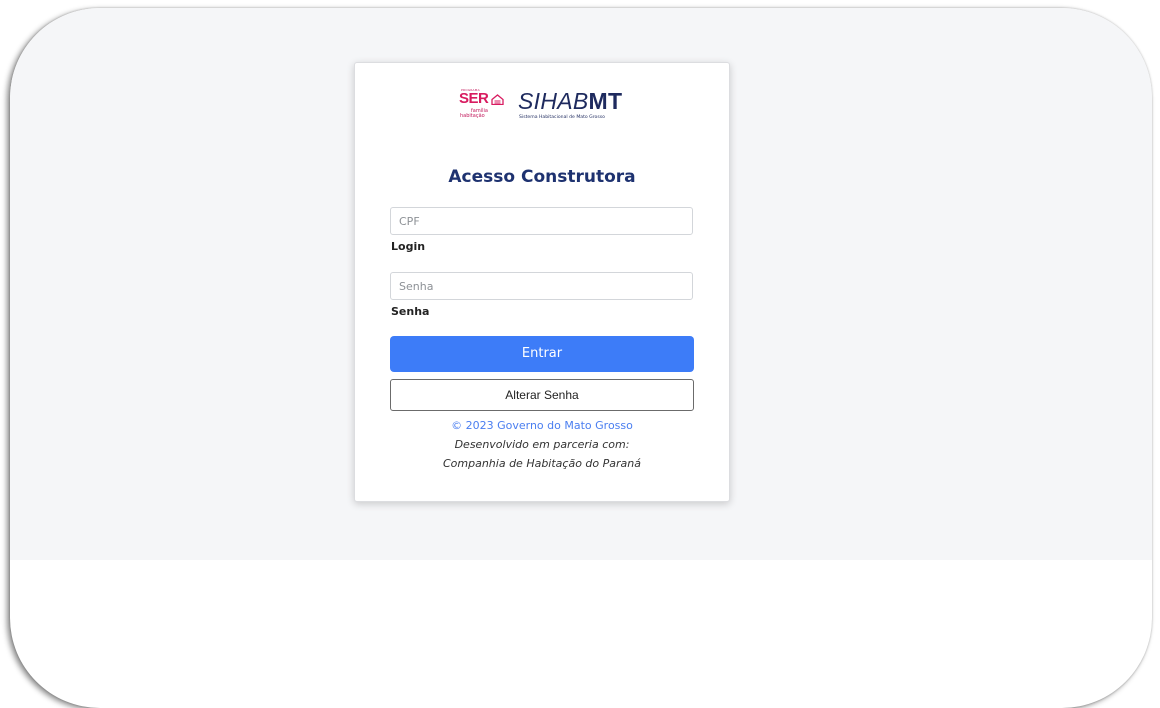 The height and width of the screenshot is (708, 1160). What do you see at coordinates (542, 444) in the screenshot?
I see `developer-credit-line1: Desenvolvido em parceria com:` at bounding box center [542, 444].